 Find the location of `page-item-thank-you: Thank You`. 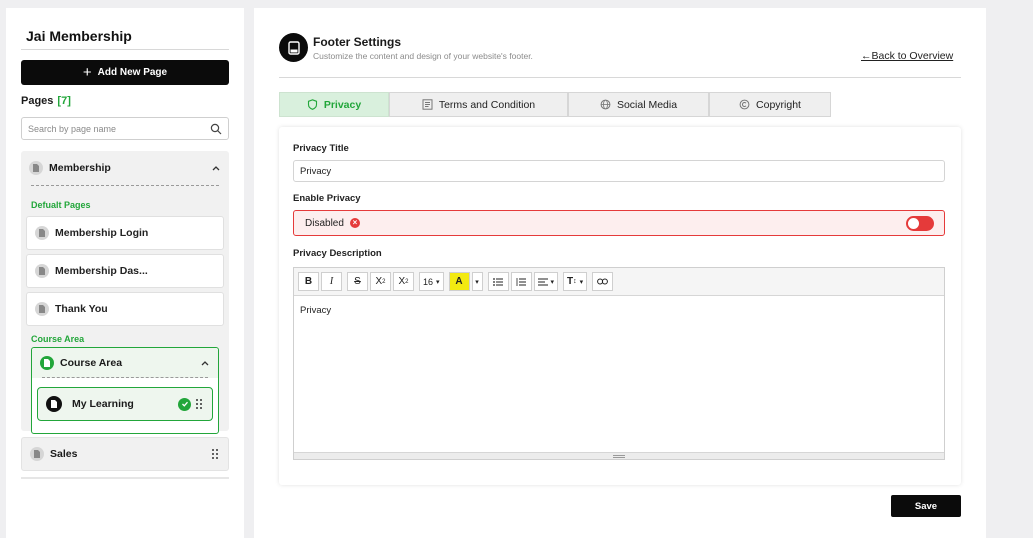

page-item-thank-you: Thank You is located at coordinates (125, 309).